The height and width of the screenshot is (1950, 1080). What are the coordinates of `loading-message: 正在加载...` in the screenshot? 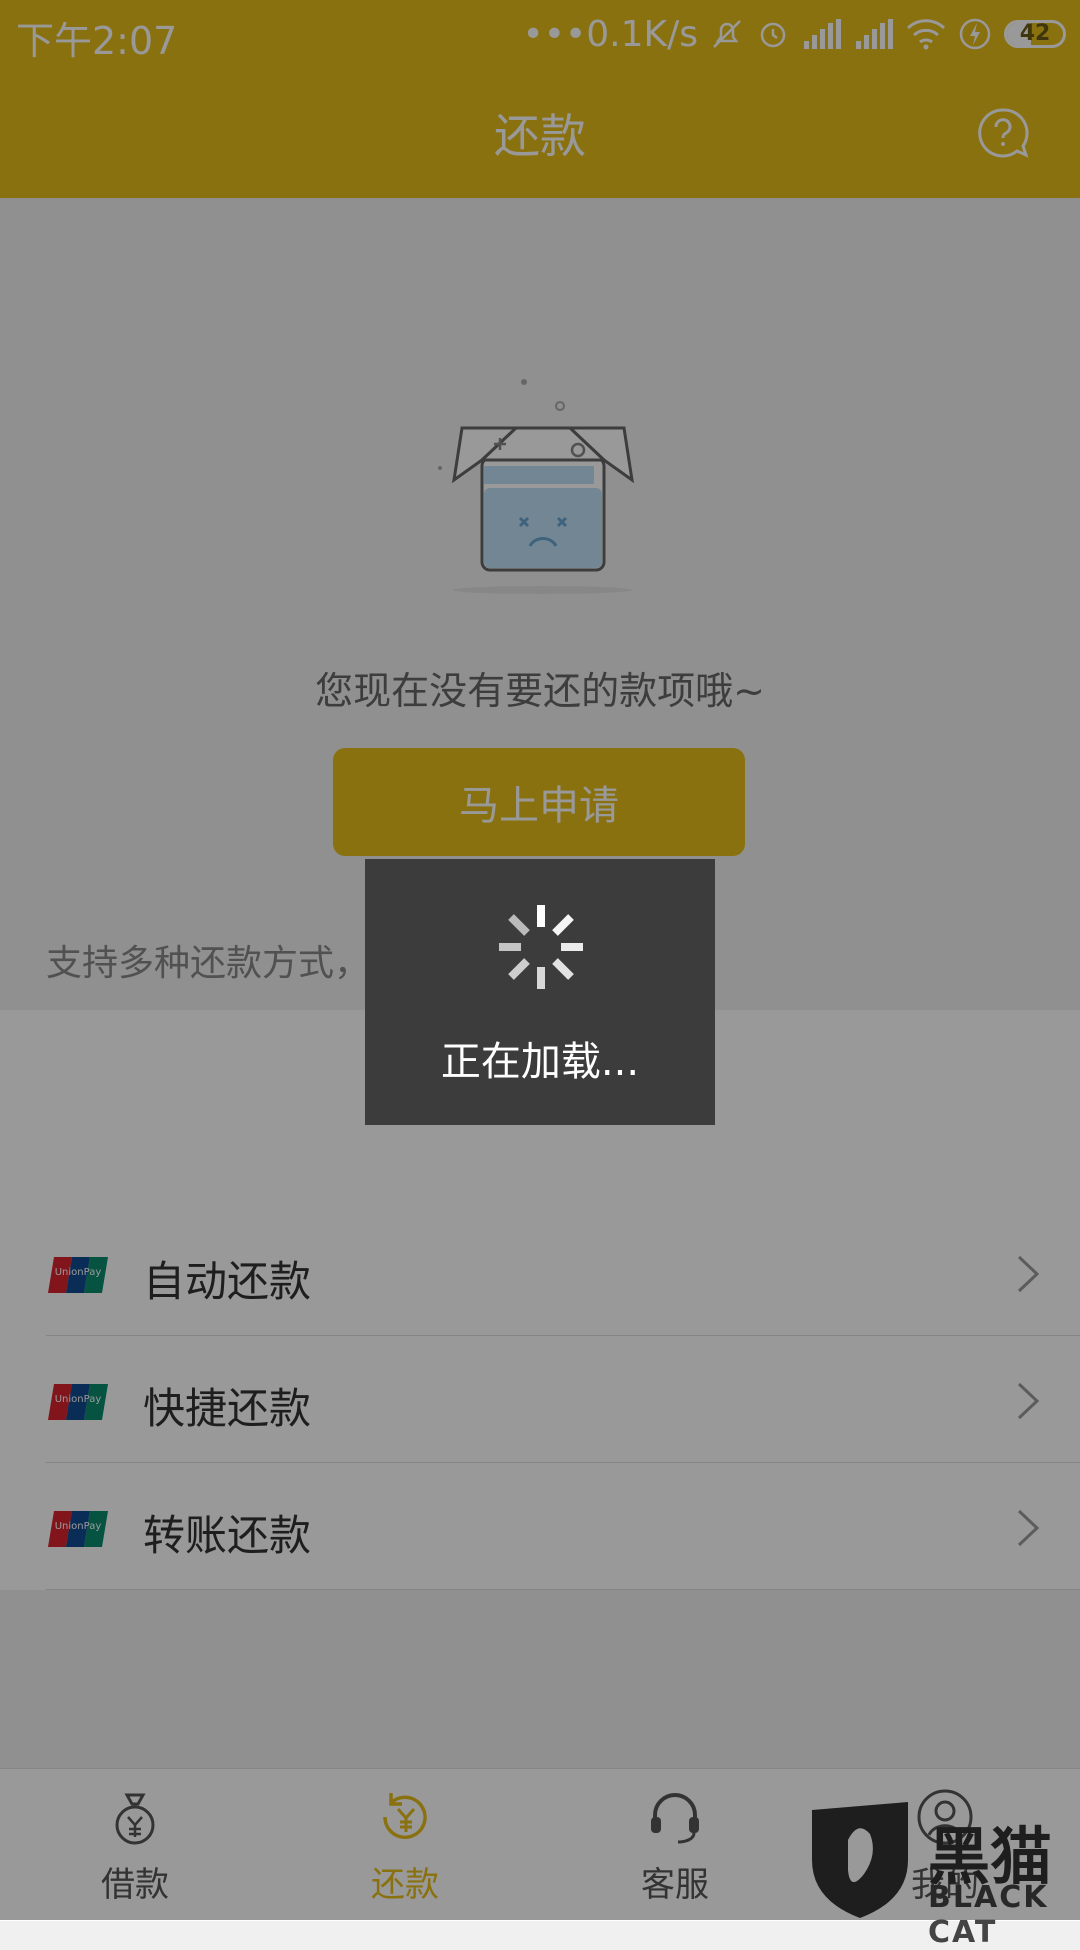 It's located at (540, 1062).